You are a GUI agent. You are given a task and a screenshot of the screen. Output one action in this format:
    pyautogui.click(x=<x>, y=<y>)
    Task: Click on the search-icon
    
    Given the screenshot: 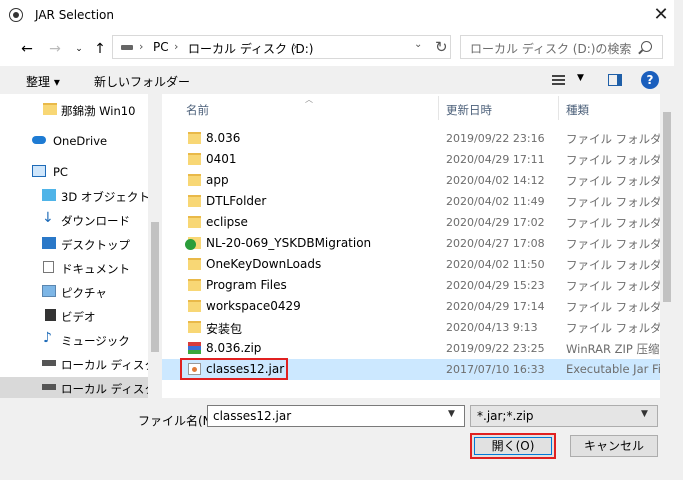 What is the action you would take?
    pyautogui.click(x=646, y=46)
    